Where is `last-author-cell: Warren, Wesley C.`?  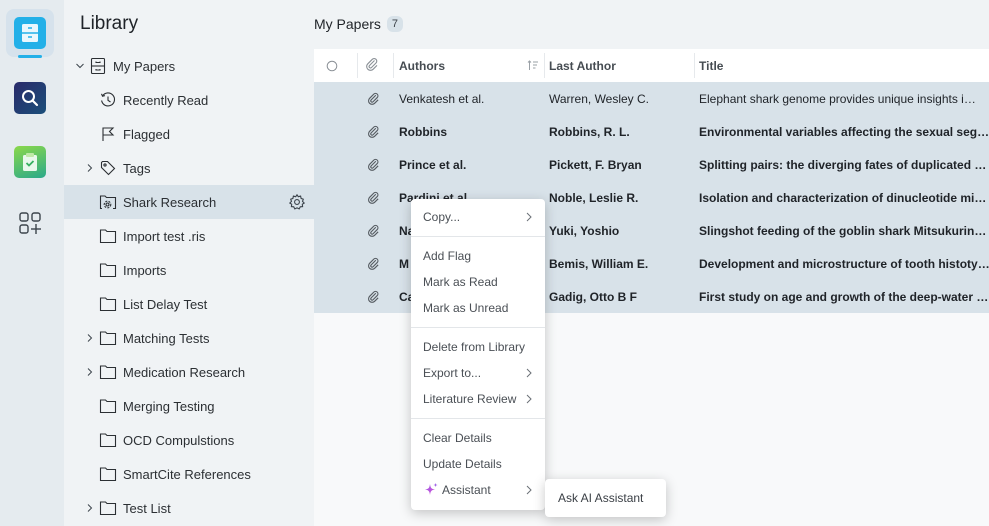
last-author-cell: Warren, Wesley C. is located at coordinates (599, 98).